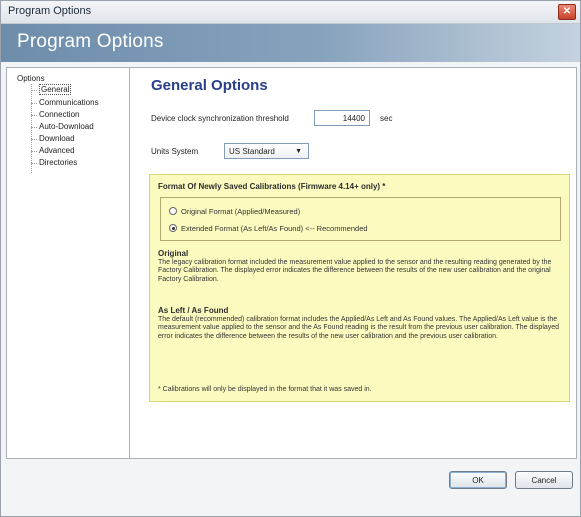  What do you see at coordinates (478, 480) in the screenshot?
I see `ok-button: OK` at bounding box center [478, 480].